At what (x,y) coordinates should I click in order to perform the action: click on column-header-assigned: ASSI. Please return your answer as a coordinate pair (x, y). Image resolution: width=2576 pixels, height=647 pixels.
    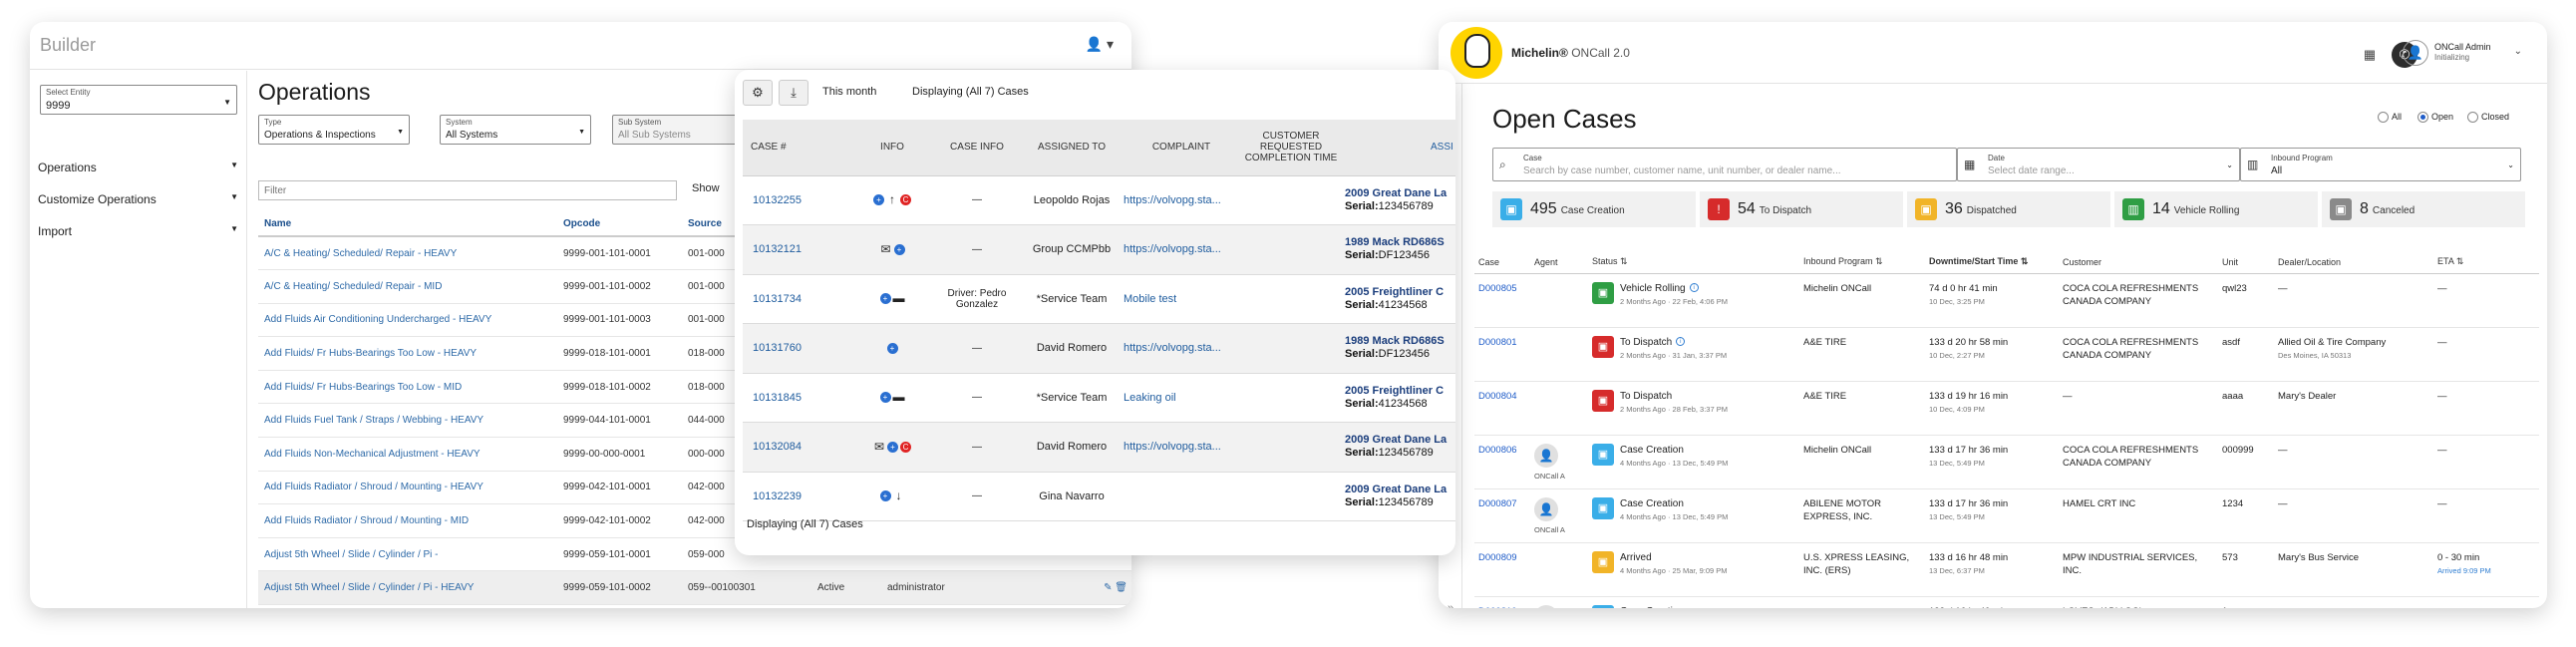
    Looking at the image, I should click on (1398, 148).